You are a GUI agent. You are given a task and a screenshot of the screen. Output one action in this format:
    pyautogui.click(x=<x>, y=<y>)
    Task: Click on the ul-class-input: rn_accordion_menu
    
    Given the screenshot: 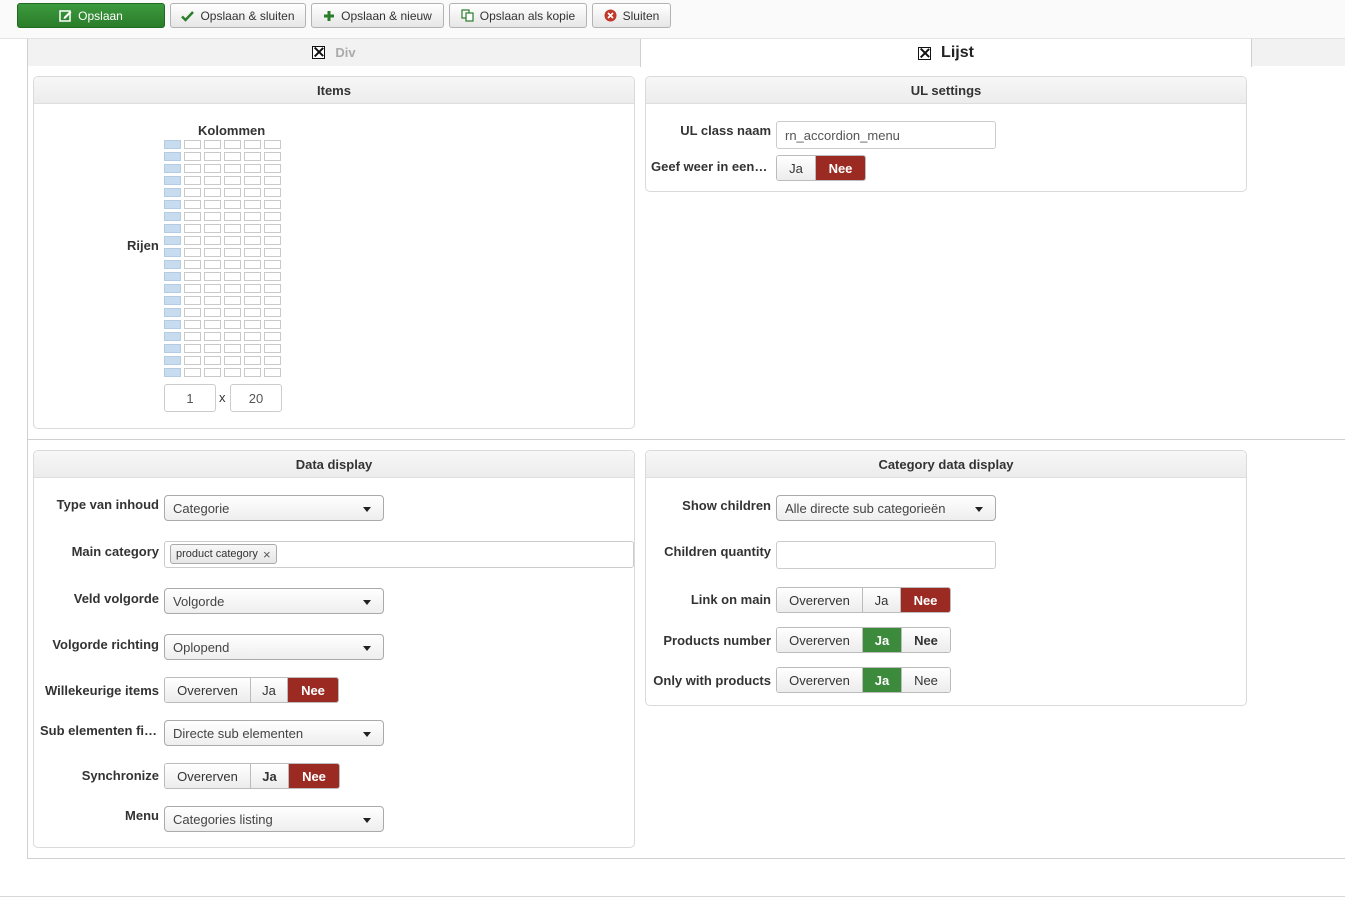 What is the action you would take?
    pyautogui.click(x=886, y=135)
    